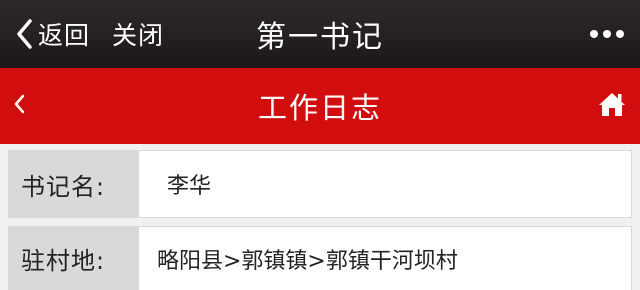  I want to click on back-label: 返回, so click(64, 35).